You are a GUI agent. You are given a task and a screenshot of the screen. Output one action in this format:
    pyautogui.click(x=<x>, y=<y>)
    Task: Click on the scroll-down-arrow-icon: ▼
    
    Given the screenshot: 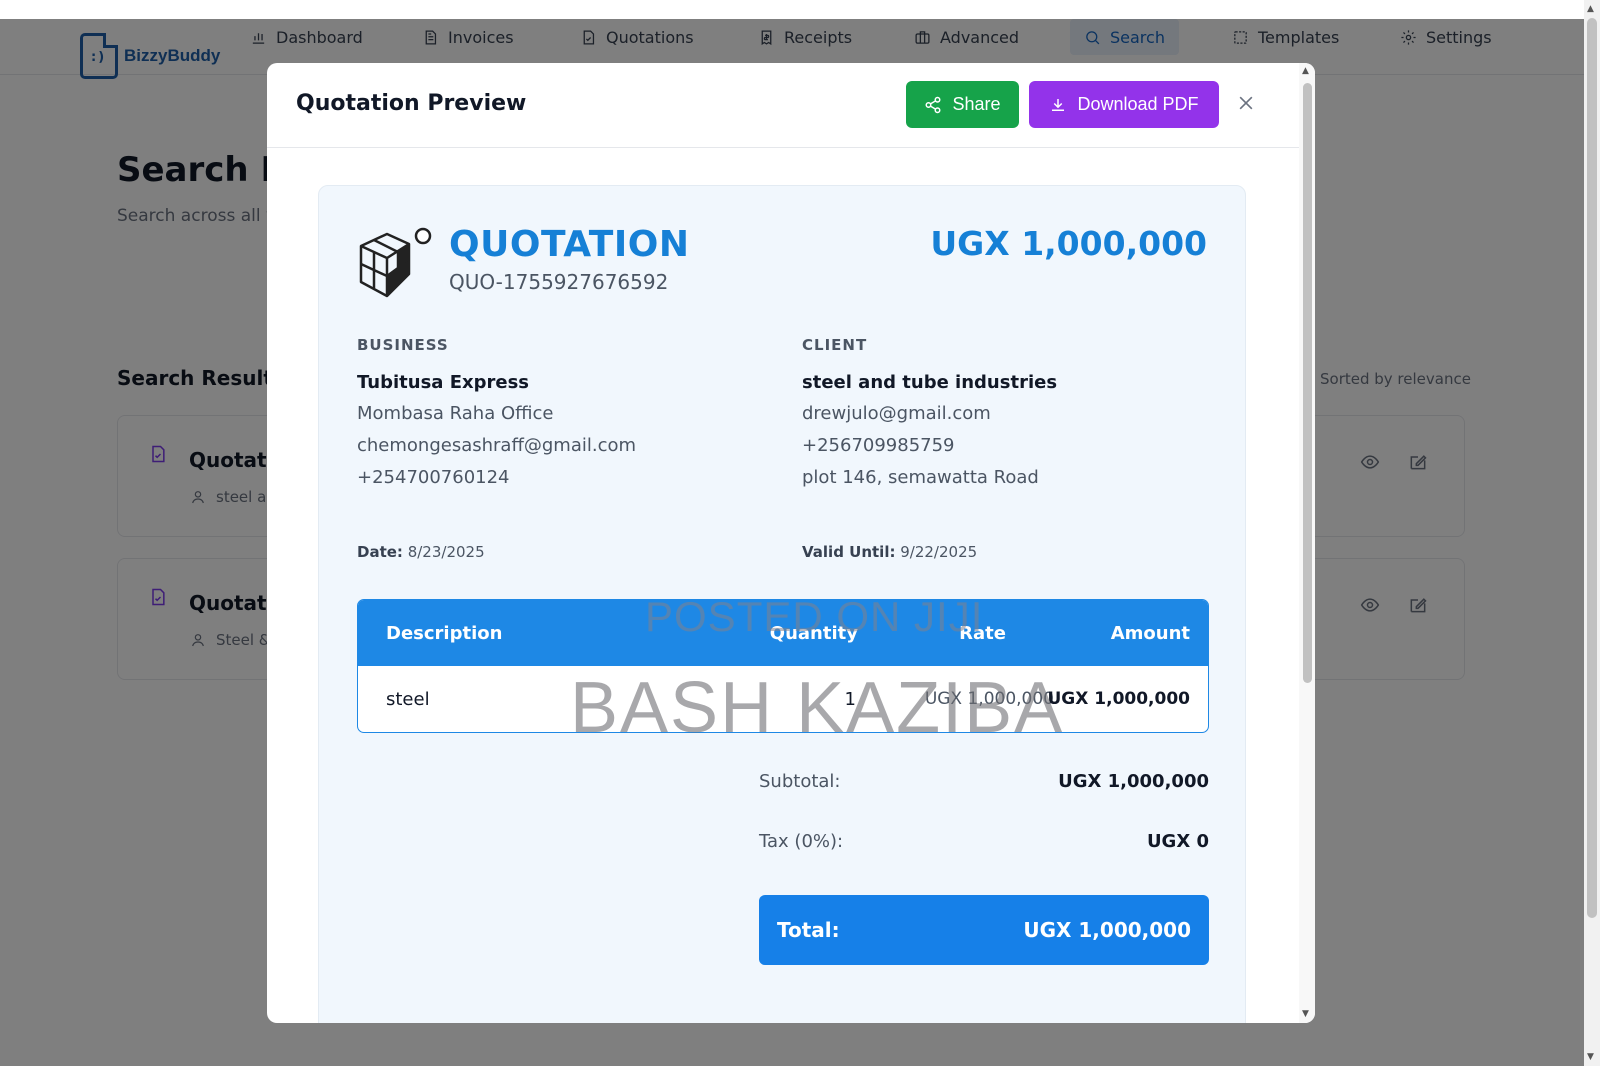 What is the action you would take?
    pyautogui.click(x=1590, y=1057)
    